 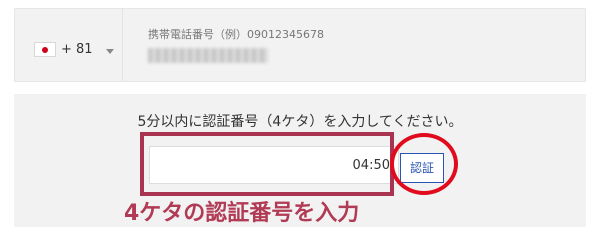 I want to click on phone-number-value-blurred, so click(x=208, y=55).